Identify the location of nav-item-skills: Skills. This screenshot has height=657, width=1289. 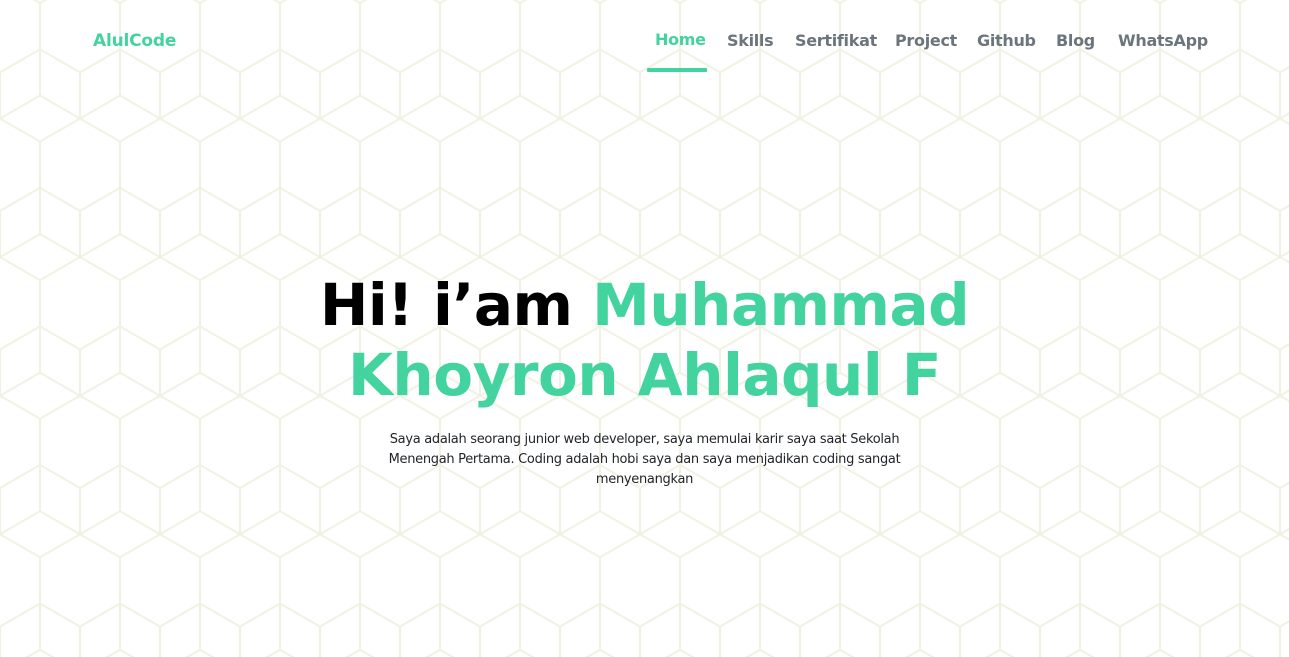
(750, 40).